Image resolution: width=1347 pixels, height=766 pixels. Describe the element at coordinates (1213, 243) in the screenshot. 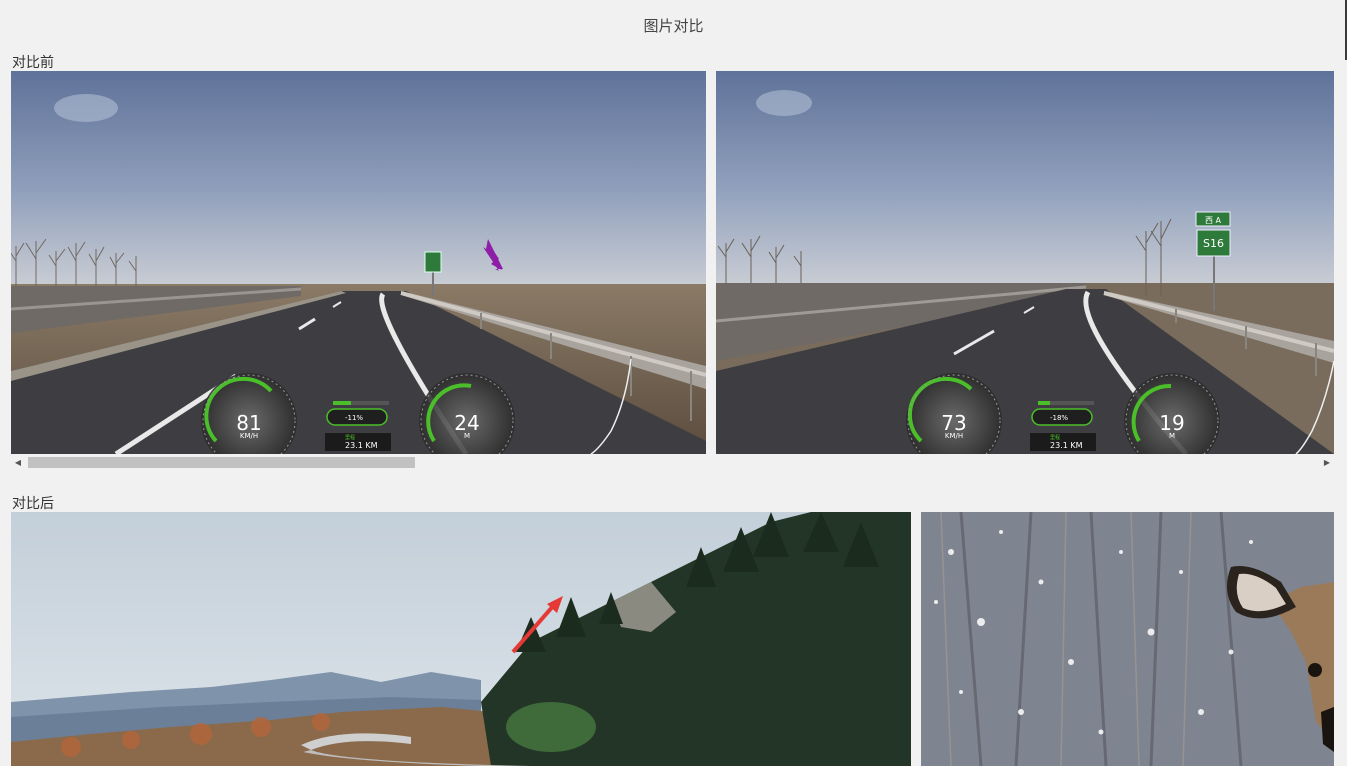

I see `road-sign-main: S16` at that location.